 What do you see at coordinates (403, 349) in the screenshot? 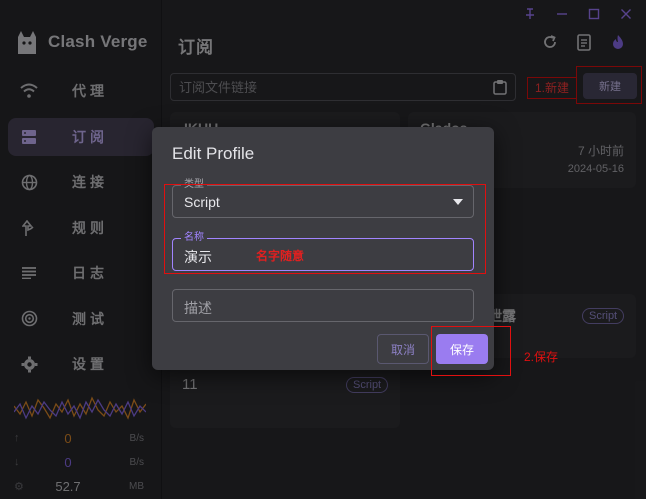
I see `cancel-button: 取消` at bounding box center [403, 349].